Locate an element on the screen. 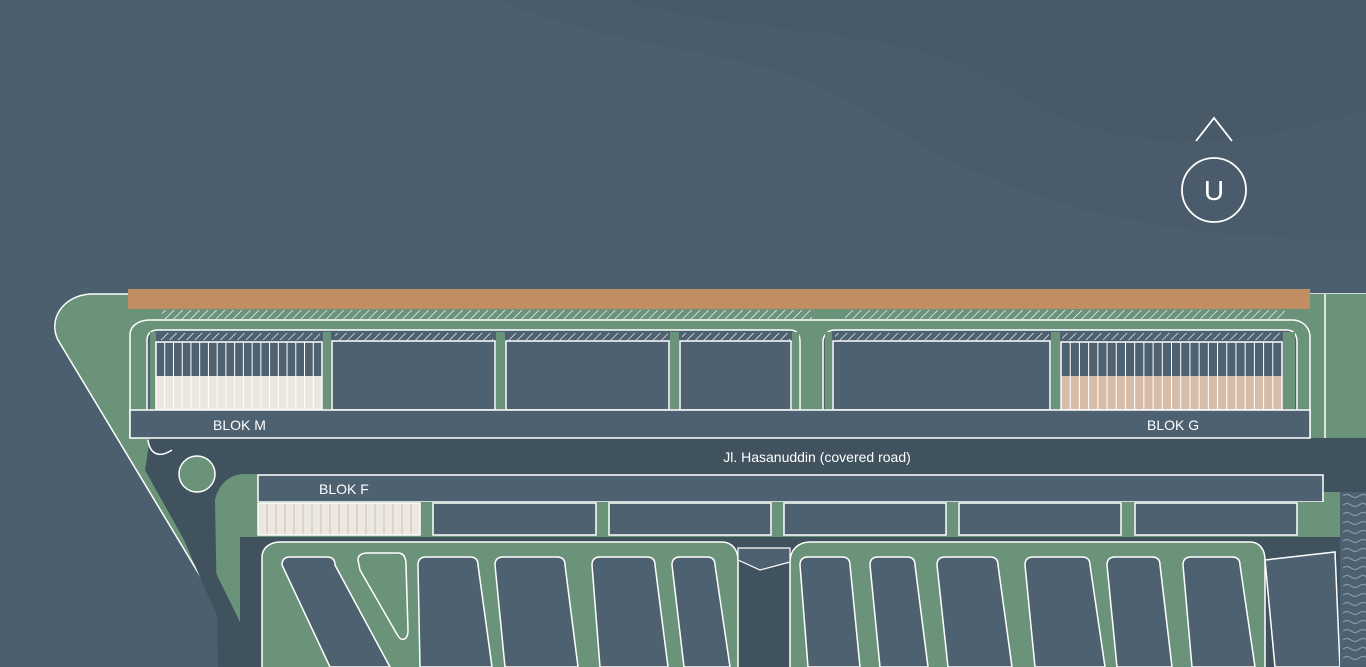  blok-f-bar is located at coordinates (790, 488).